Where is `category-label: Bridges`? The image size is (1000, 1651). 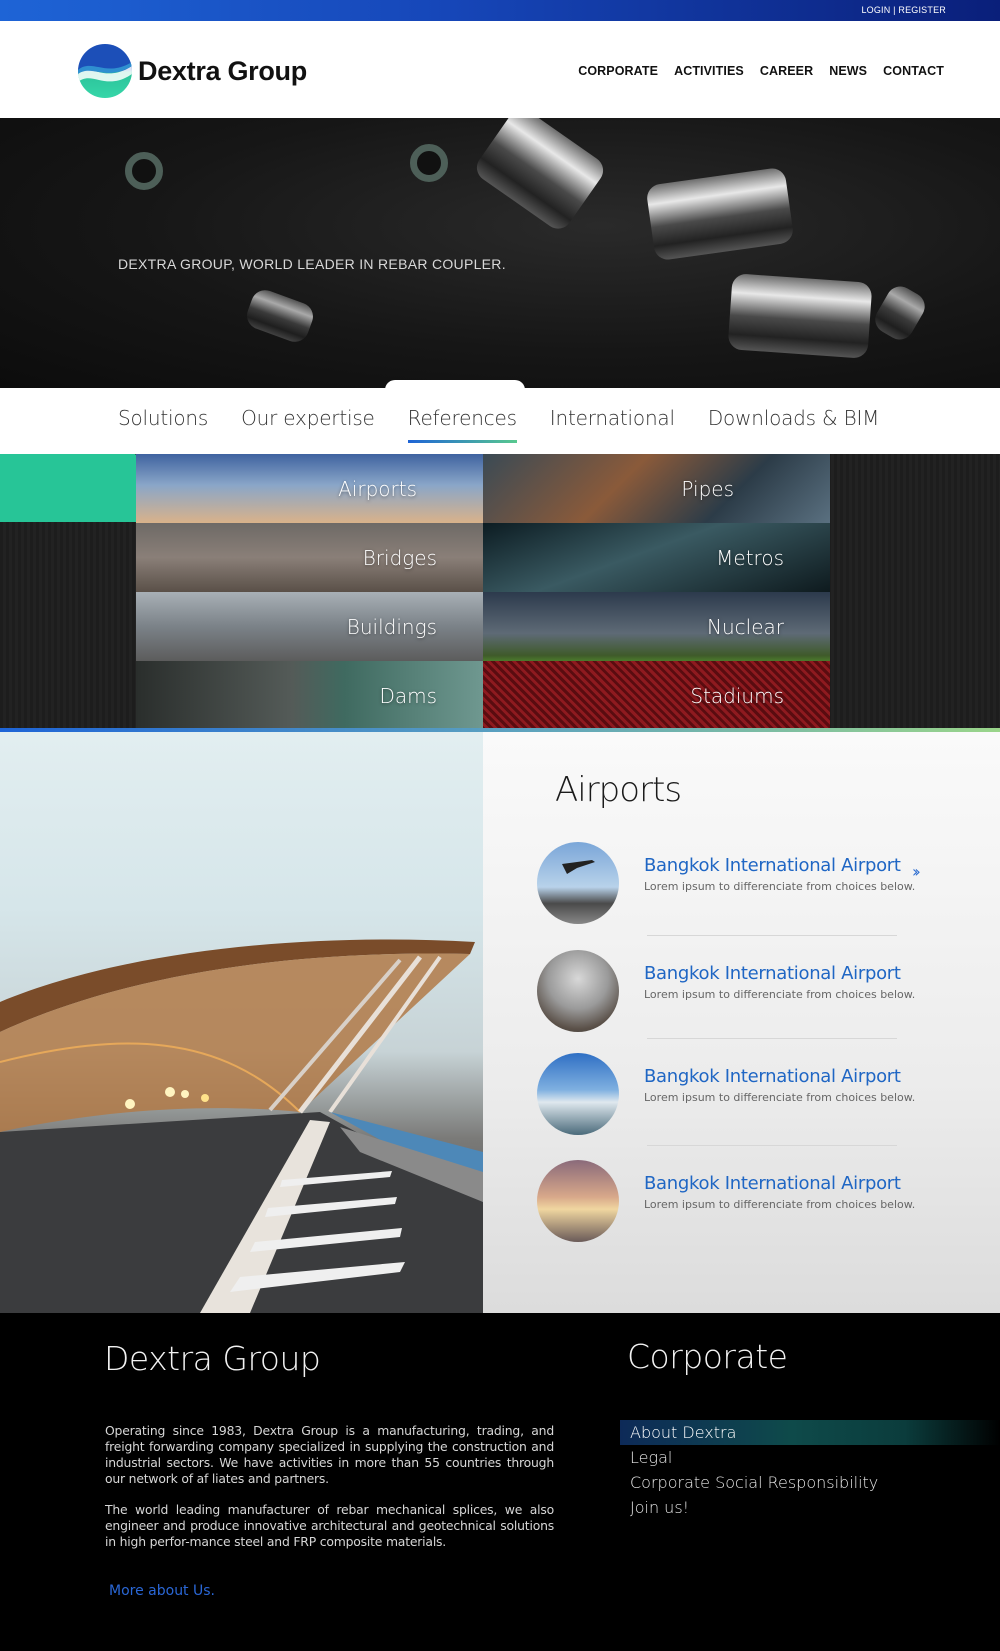
category-label: Bridges is located at coordinates (399, 557).